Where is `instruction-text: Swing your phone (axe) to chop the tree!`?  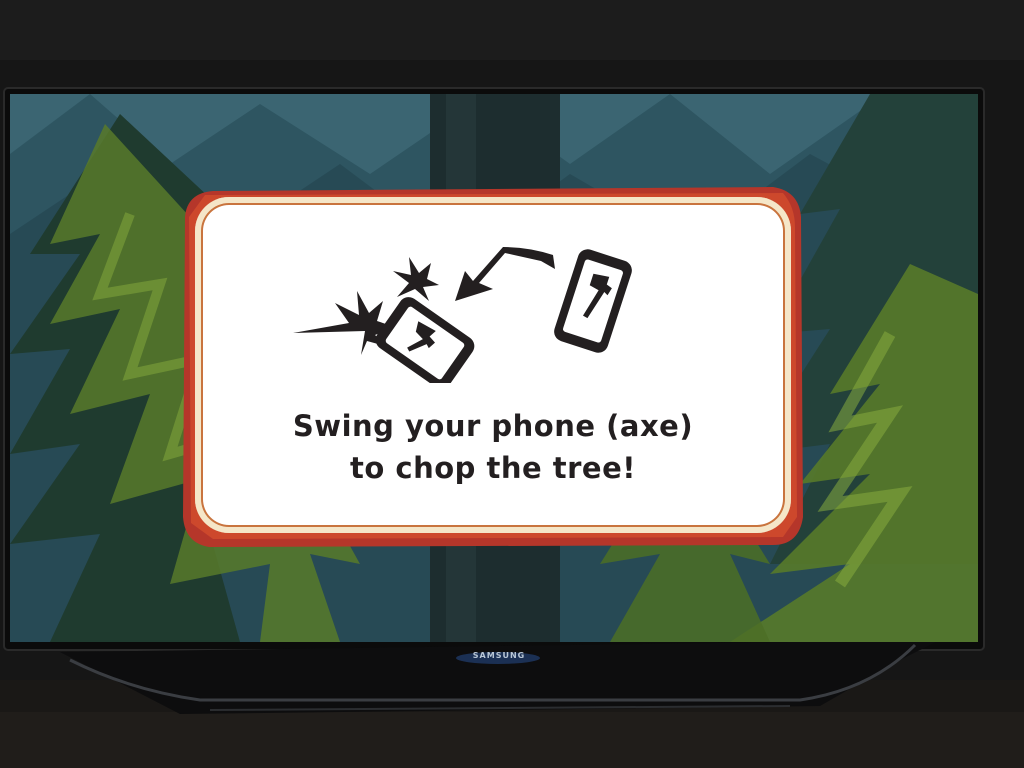 instruction-text: Swing your phone (axe) to chop the tree! is located at coordinates (493, 447).